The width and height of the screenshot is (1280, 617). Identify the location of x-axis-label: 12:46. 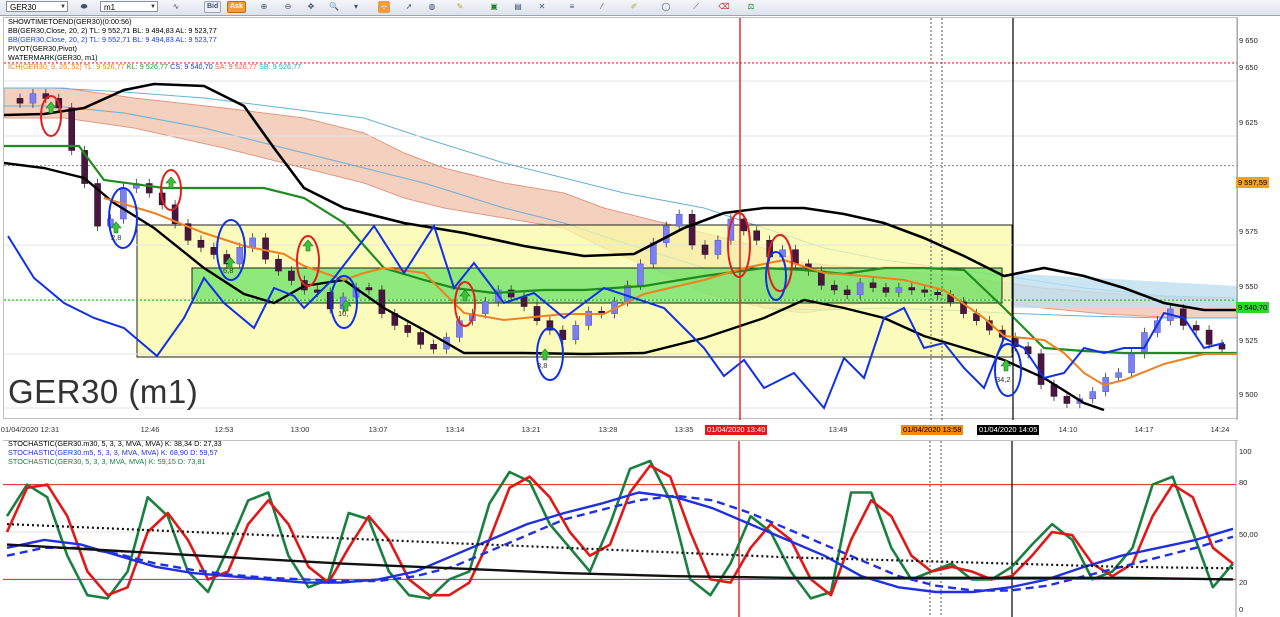
(150, 429).